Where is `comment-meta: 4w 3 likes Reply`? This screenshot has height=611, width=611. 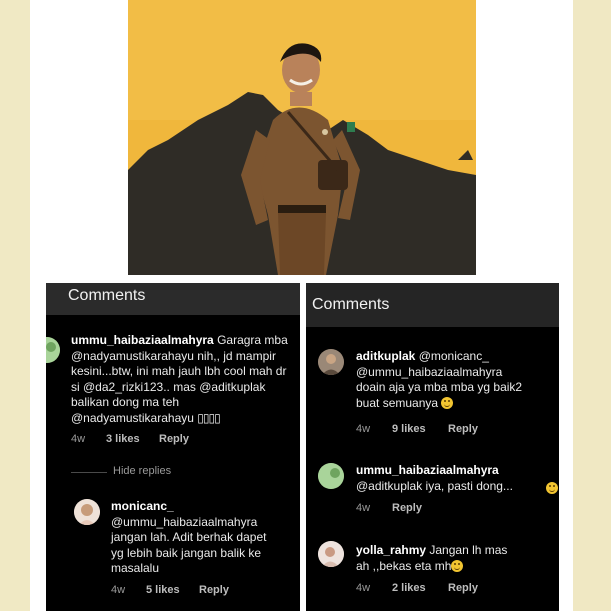 comment-meta: 4w 3 likes Reply is located at coordinates (171, 440).